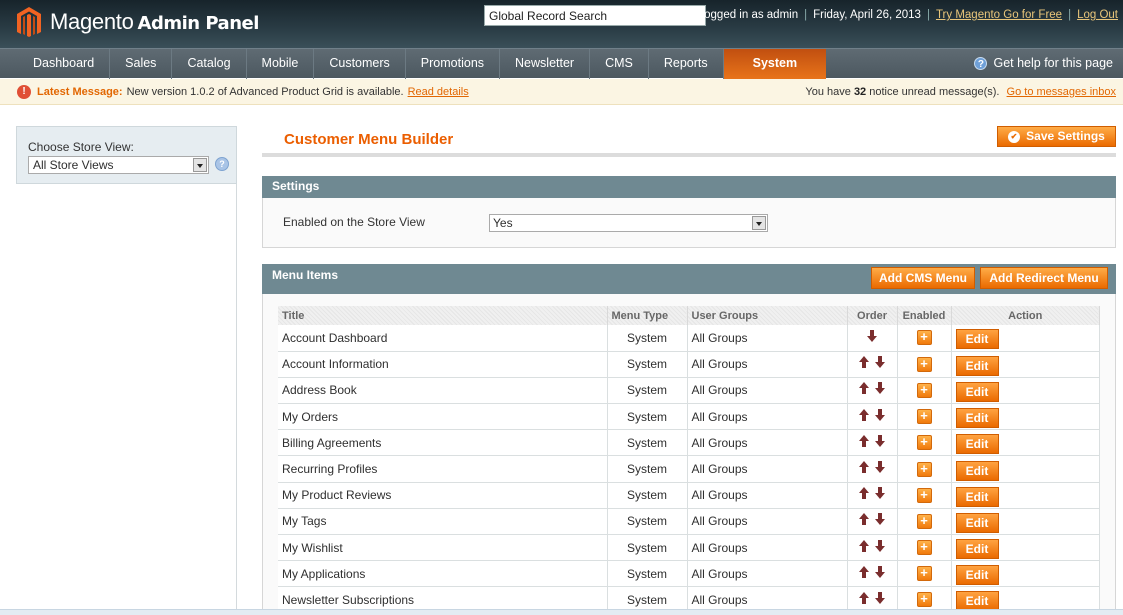 The width and height of the screenshot is (1123, 615). I want to click on column-user-groups: User Groups, so click(767, 315).